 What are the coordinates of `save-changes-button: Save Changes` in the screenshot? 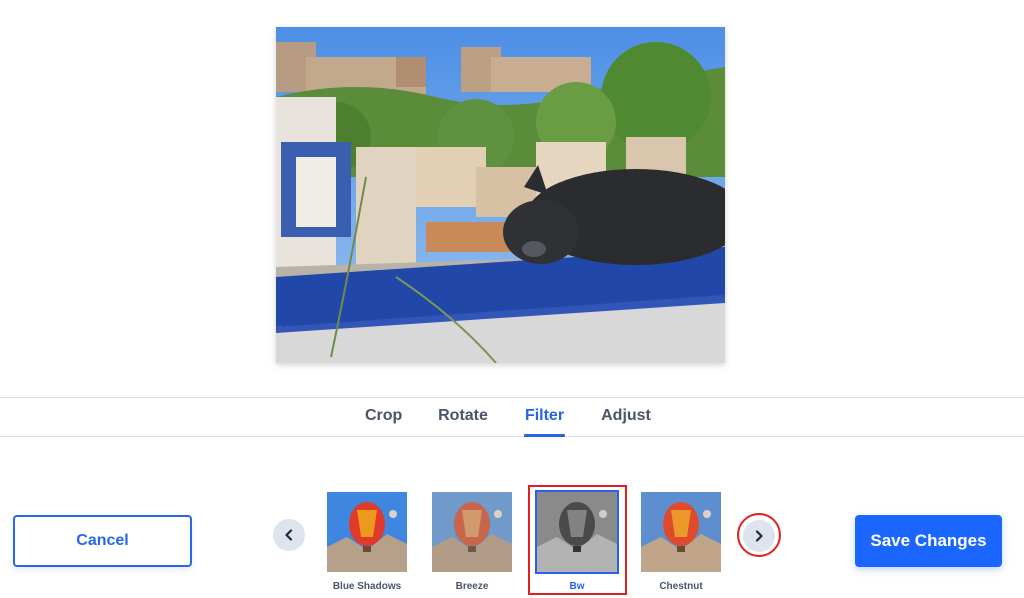 It's located at (928, 541).